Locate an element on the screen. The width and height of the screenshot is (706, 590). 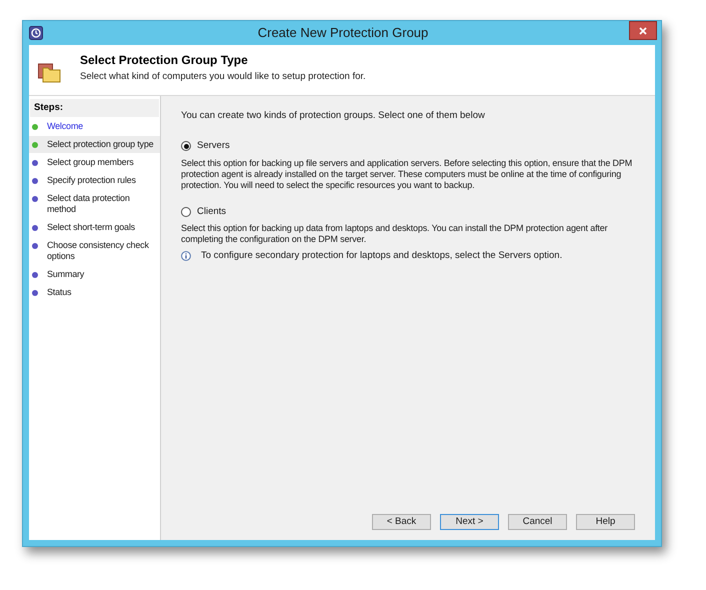
intro-text: You can create two kinds of protection groups. Select one of them below is located at coordinates (333, 116).